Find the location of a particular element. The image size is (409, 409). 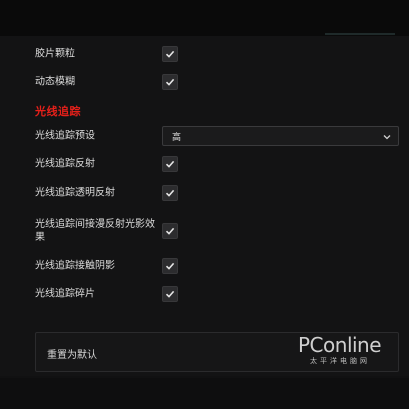

raytracing-preset-value: 高 is located at coordinates (177, 138).